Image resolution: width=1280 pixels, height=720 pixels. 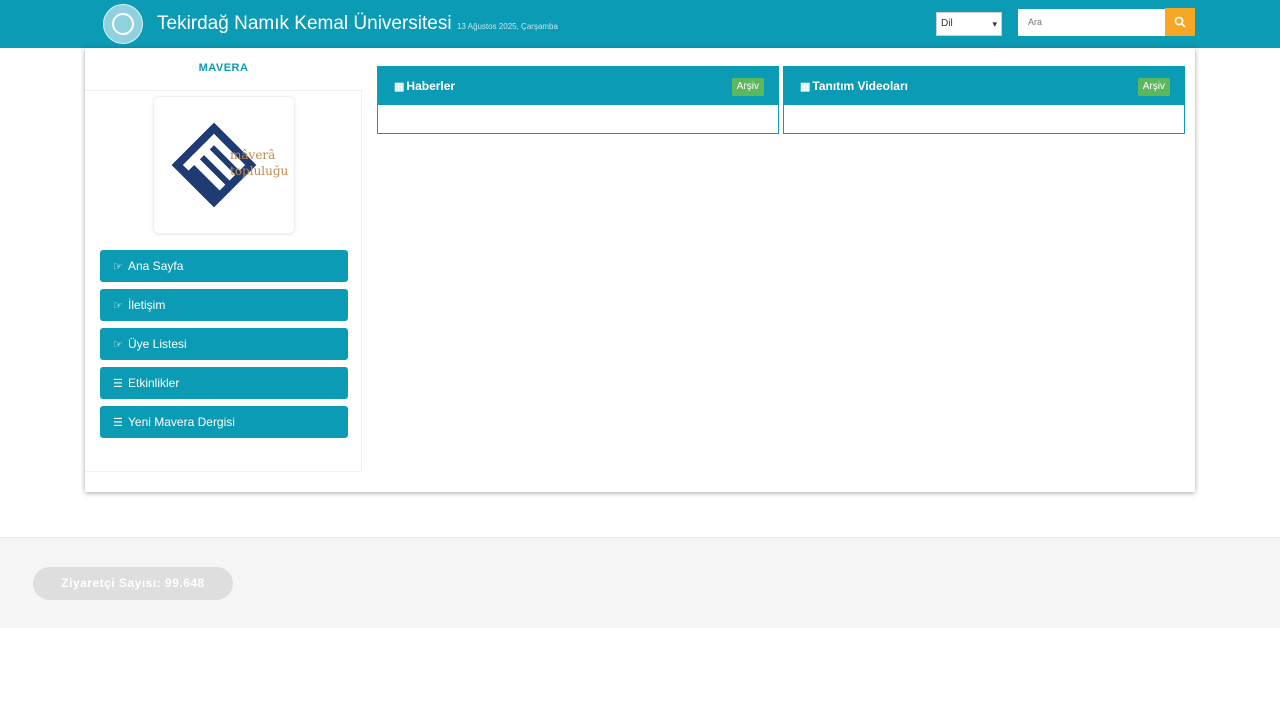 What do you see at coordinates (223, 68) in the screenshot?
I see `sidebar-title: MAVERA` at bounding box center [223, 68].